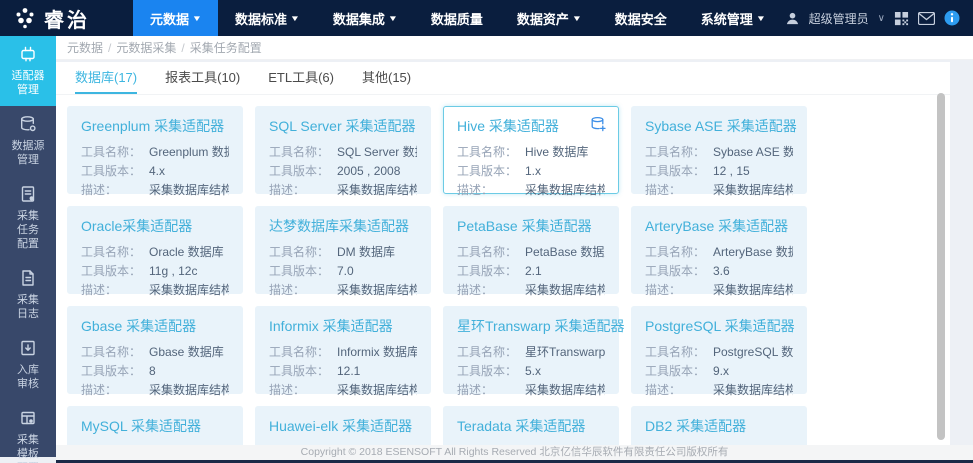  I want to click on field-value: Gbase 数据库, so click(186, 352).